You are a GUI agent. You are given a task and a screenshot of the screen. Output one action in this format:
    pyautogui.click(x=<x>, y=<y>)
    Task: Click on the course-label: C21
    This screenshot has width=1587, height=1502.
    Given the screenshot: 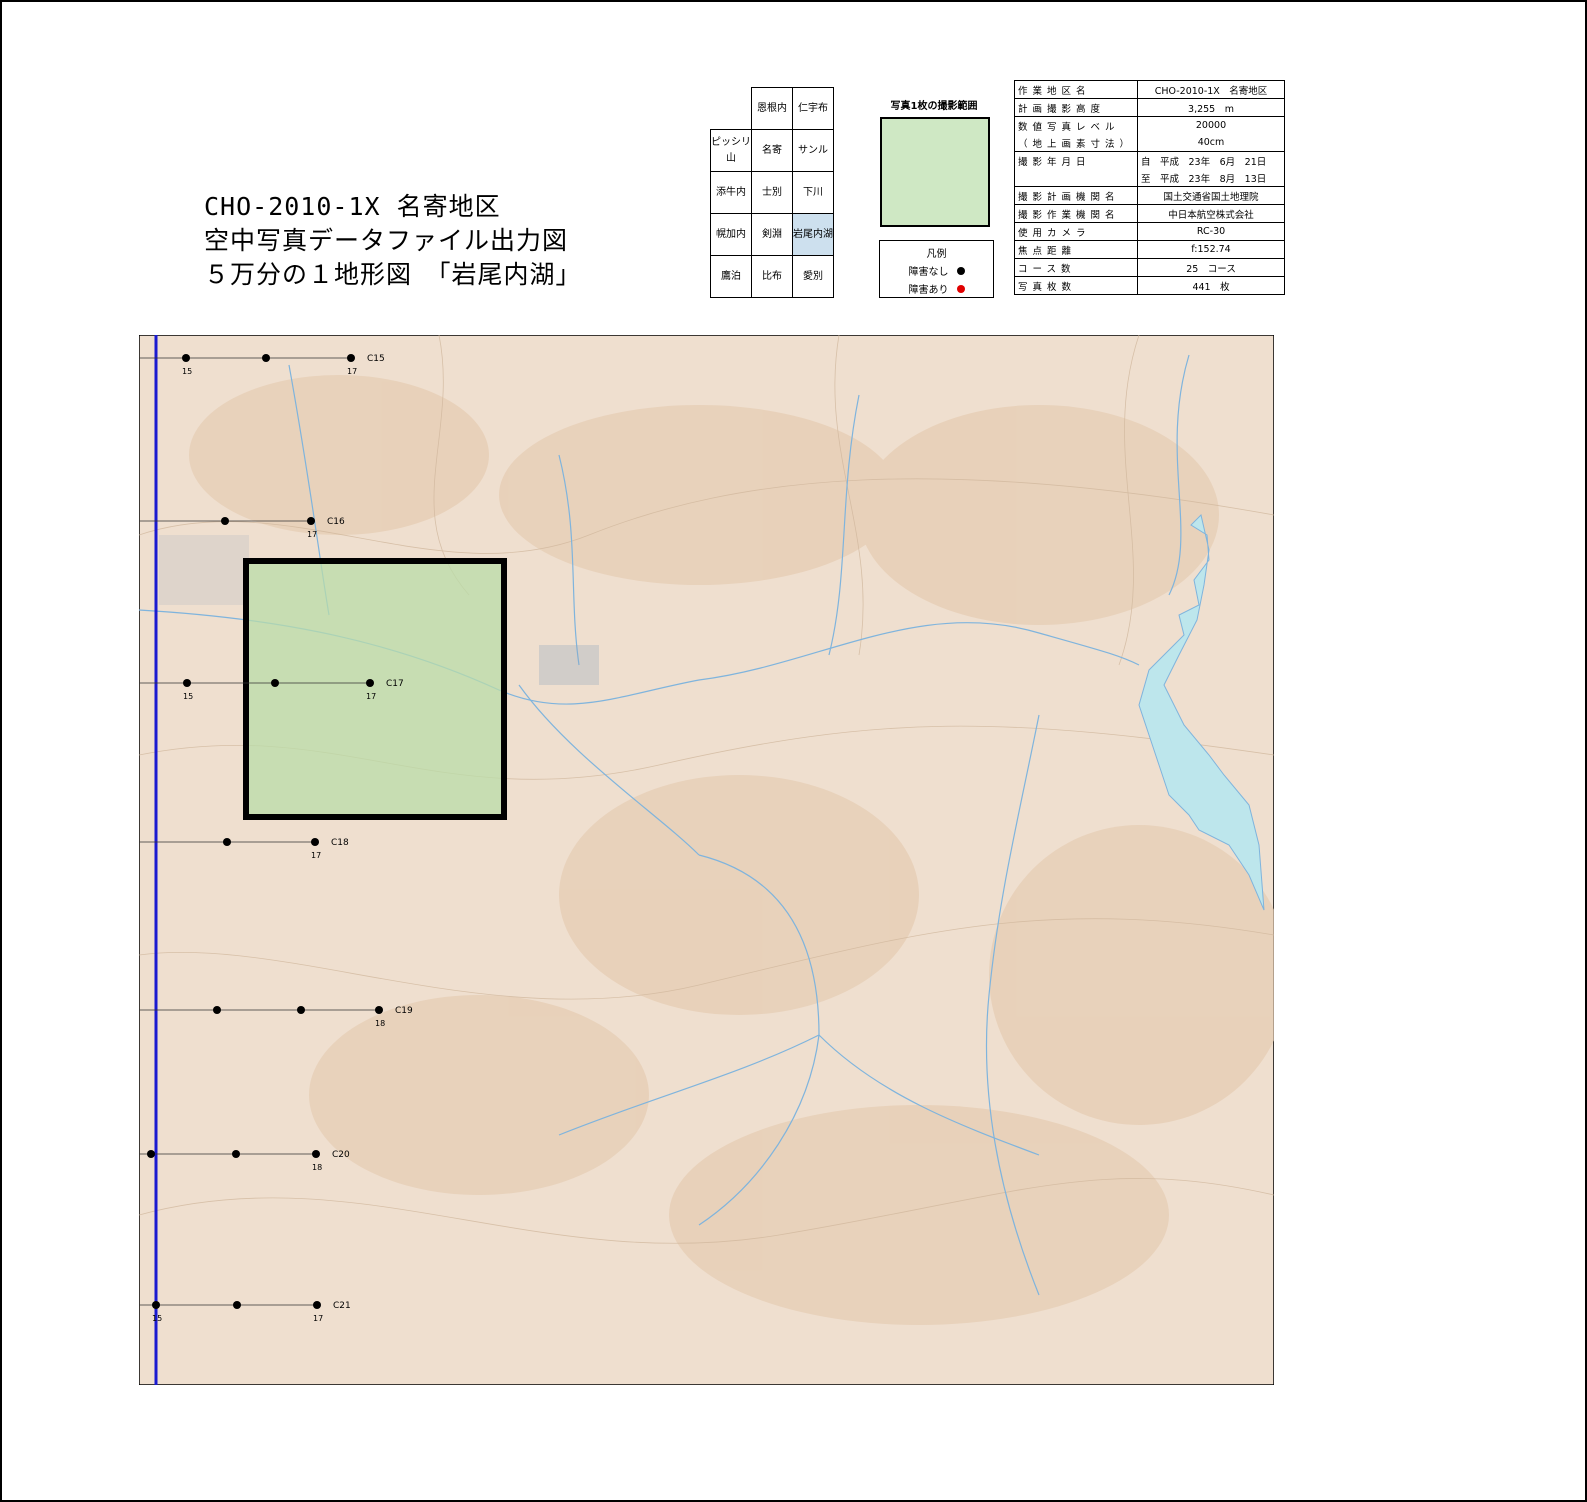 What is the action you would take?
    pyautogui.click(x=342, y=1306)
    